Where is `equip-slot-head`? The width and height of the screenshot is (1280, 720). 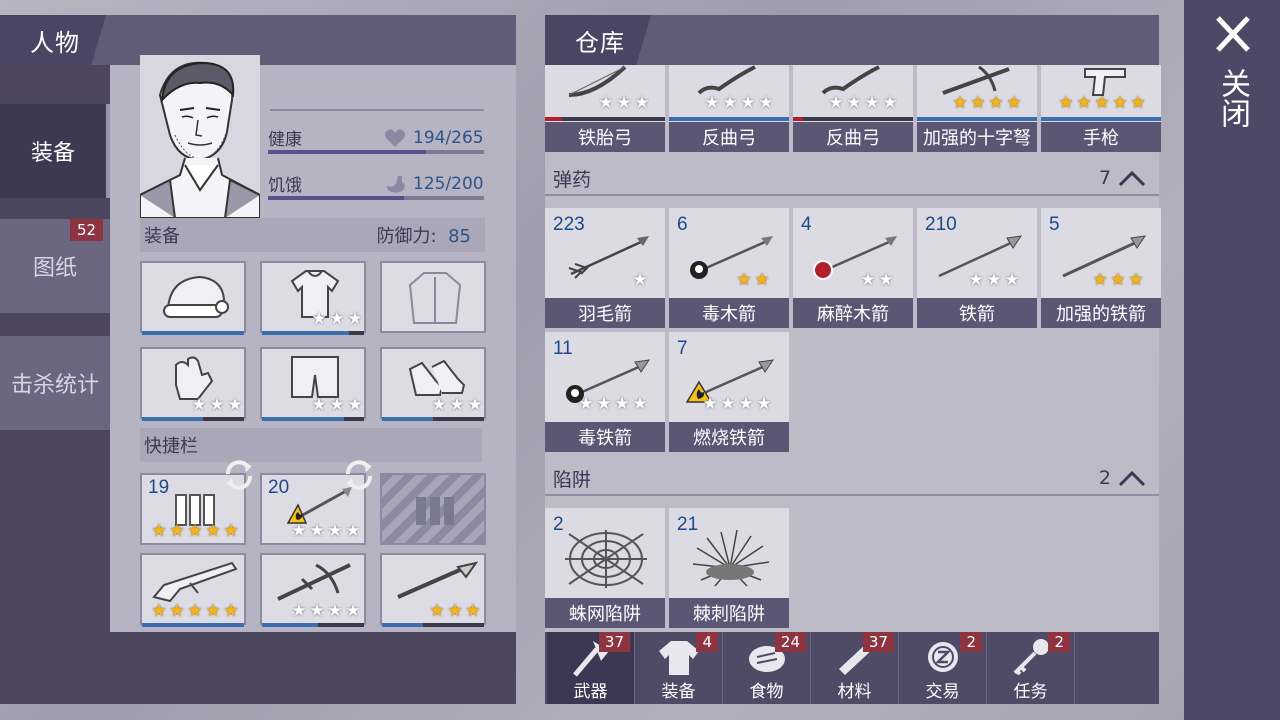
equip-slot-head is located at coordinates (193, 298).